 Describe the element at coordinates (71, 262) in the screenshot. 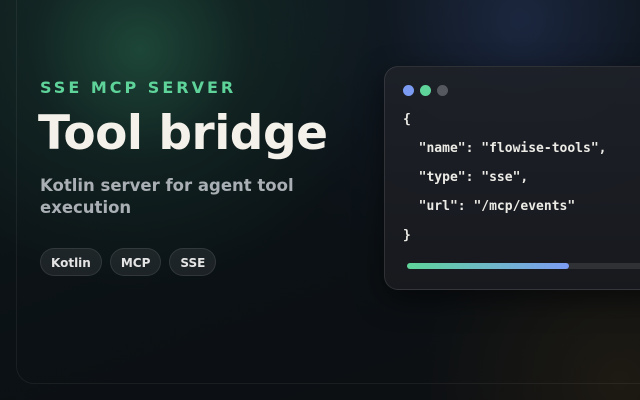

I see `tag-kotlin: Kotlin` at that location.